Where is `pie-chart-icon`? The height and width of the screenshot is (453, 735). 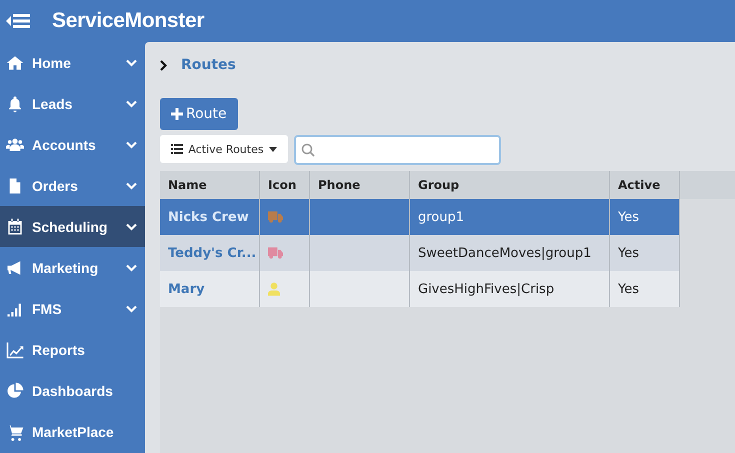 pie-chart-icon is located at coordinates (15, 391).